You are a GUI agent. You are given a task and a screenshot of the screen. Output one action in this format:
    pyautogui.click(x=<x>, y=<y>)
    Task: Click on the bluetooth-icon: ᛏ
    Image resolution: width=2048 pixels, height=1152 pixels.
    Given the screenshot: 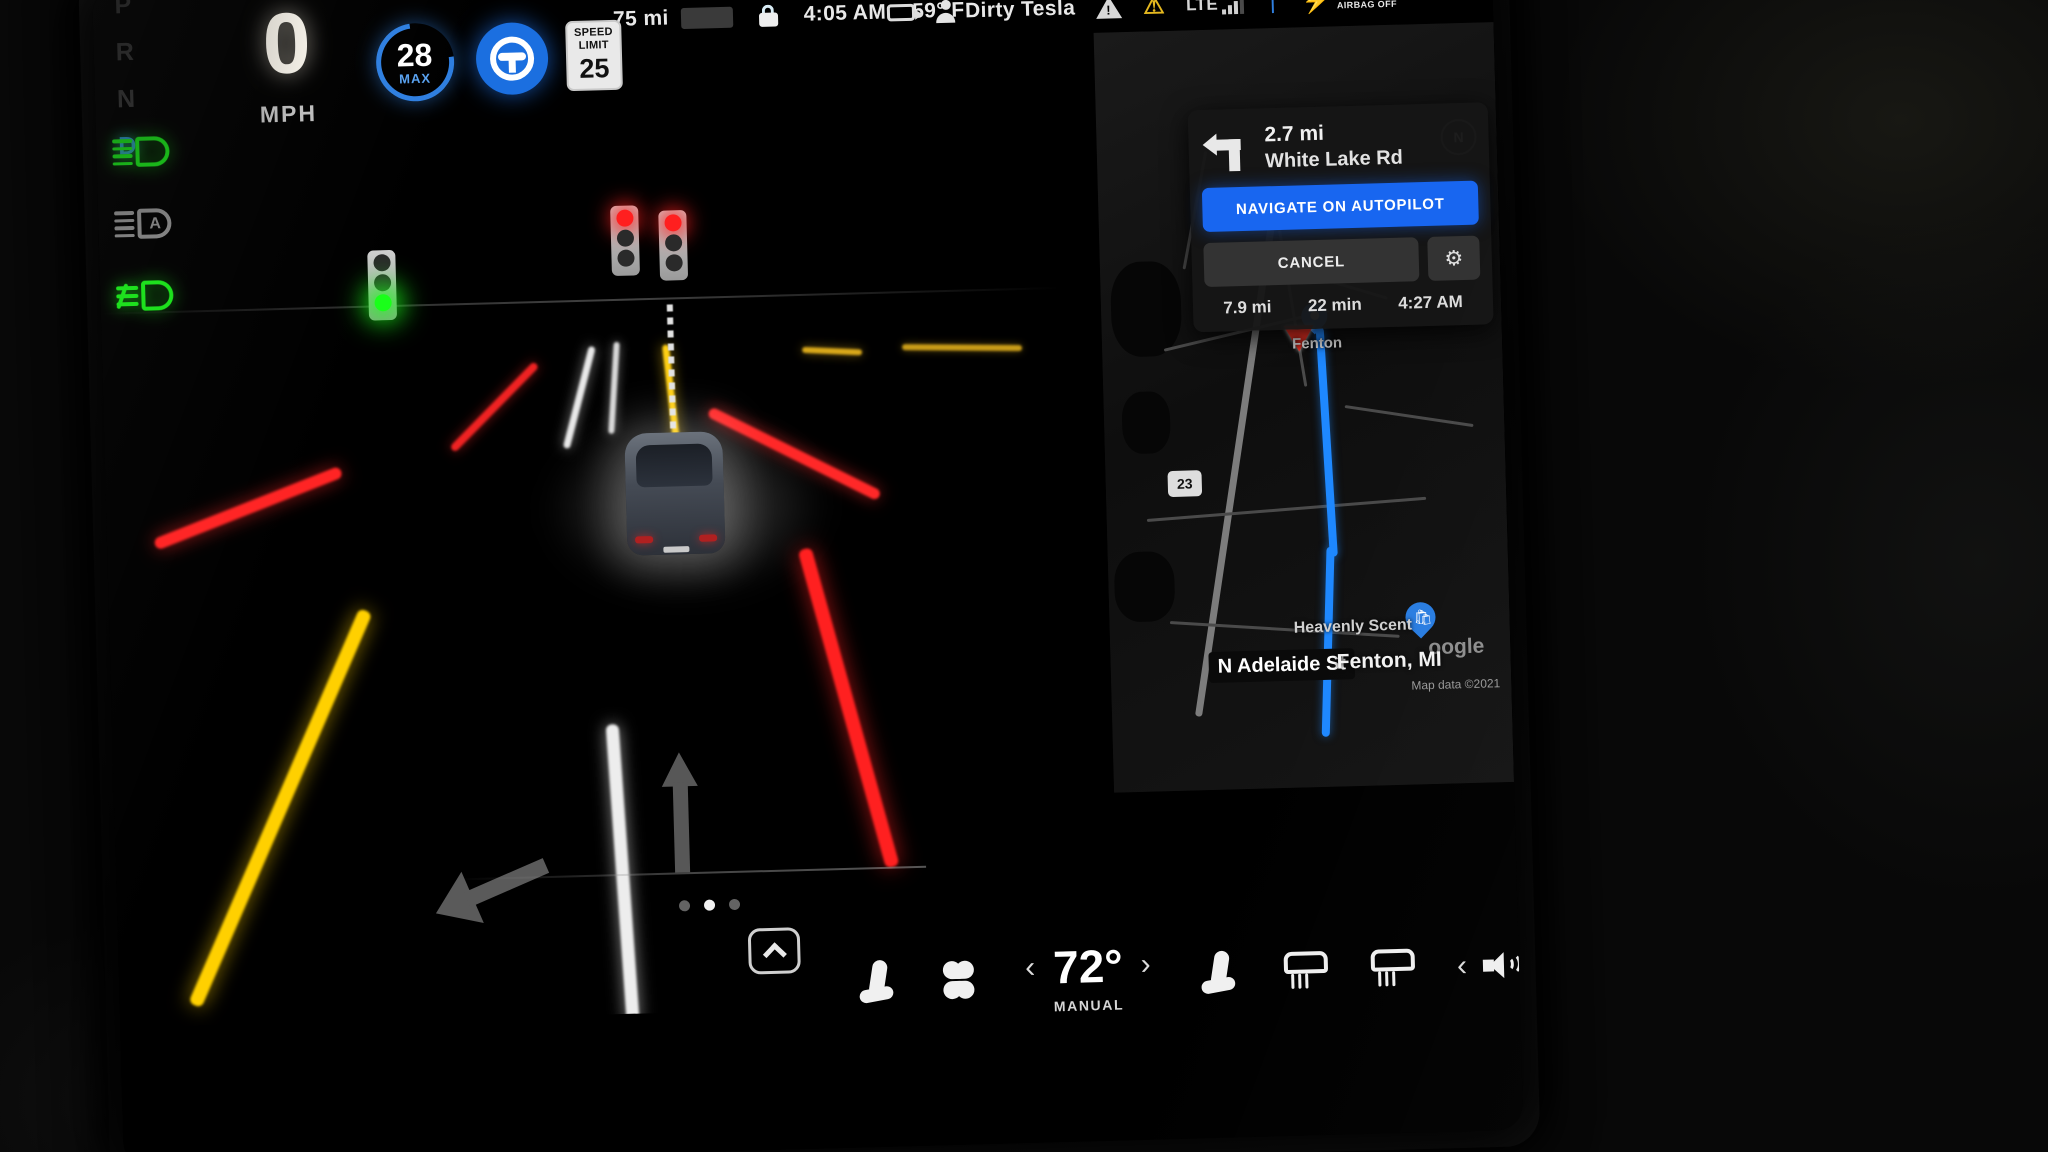 What is the action you would take?
    pyautogui.click(x=1273, y=8)
    